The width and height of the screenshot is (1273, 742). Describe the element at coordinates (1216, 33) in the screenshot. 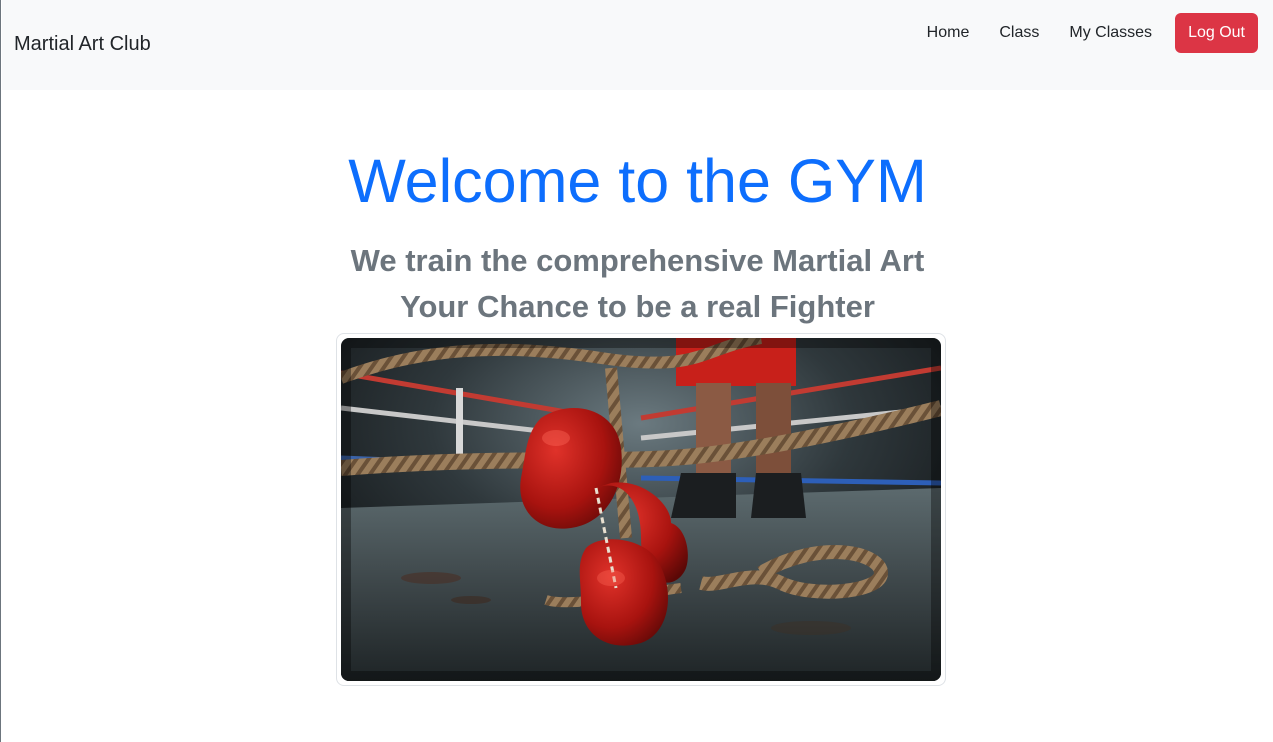

I see `logout-button: Log Out` at that location.